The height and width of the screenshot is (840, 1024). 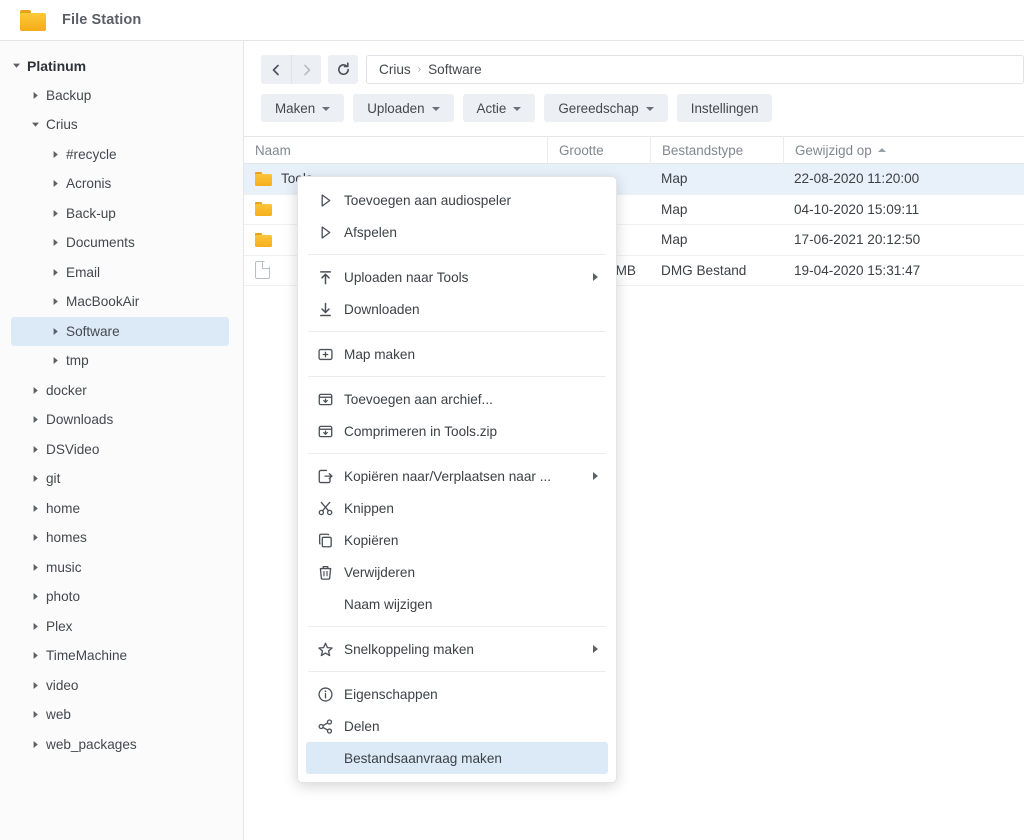 I want to click on menu-item-verwijderen: Verwijderen, so click(x=457, y=572).